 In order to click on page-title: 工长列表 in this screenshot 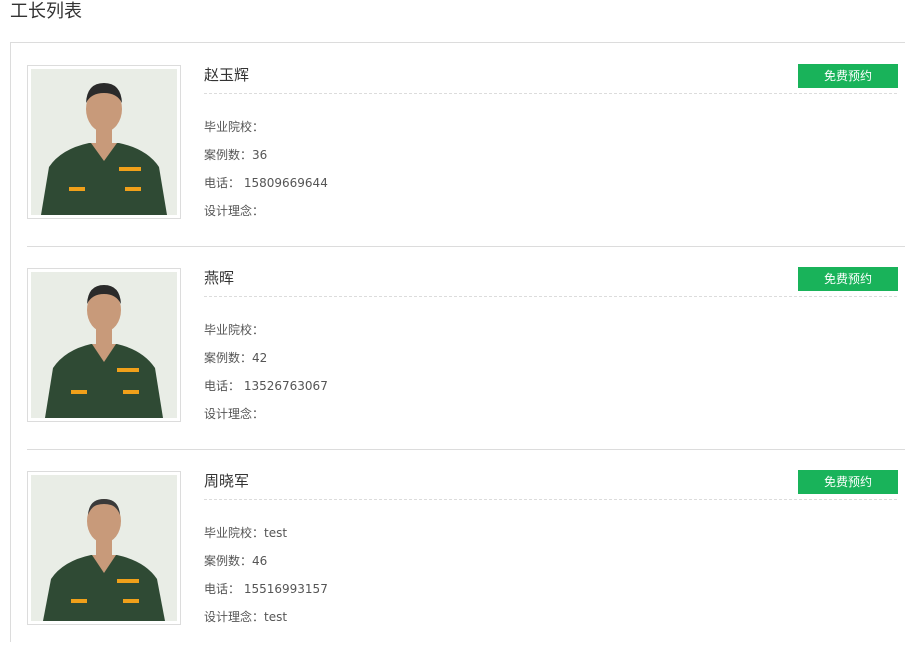, I will do `click(46, 11)`.